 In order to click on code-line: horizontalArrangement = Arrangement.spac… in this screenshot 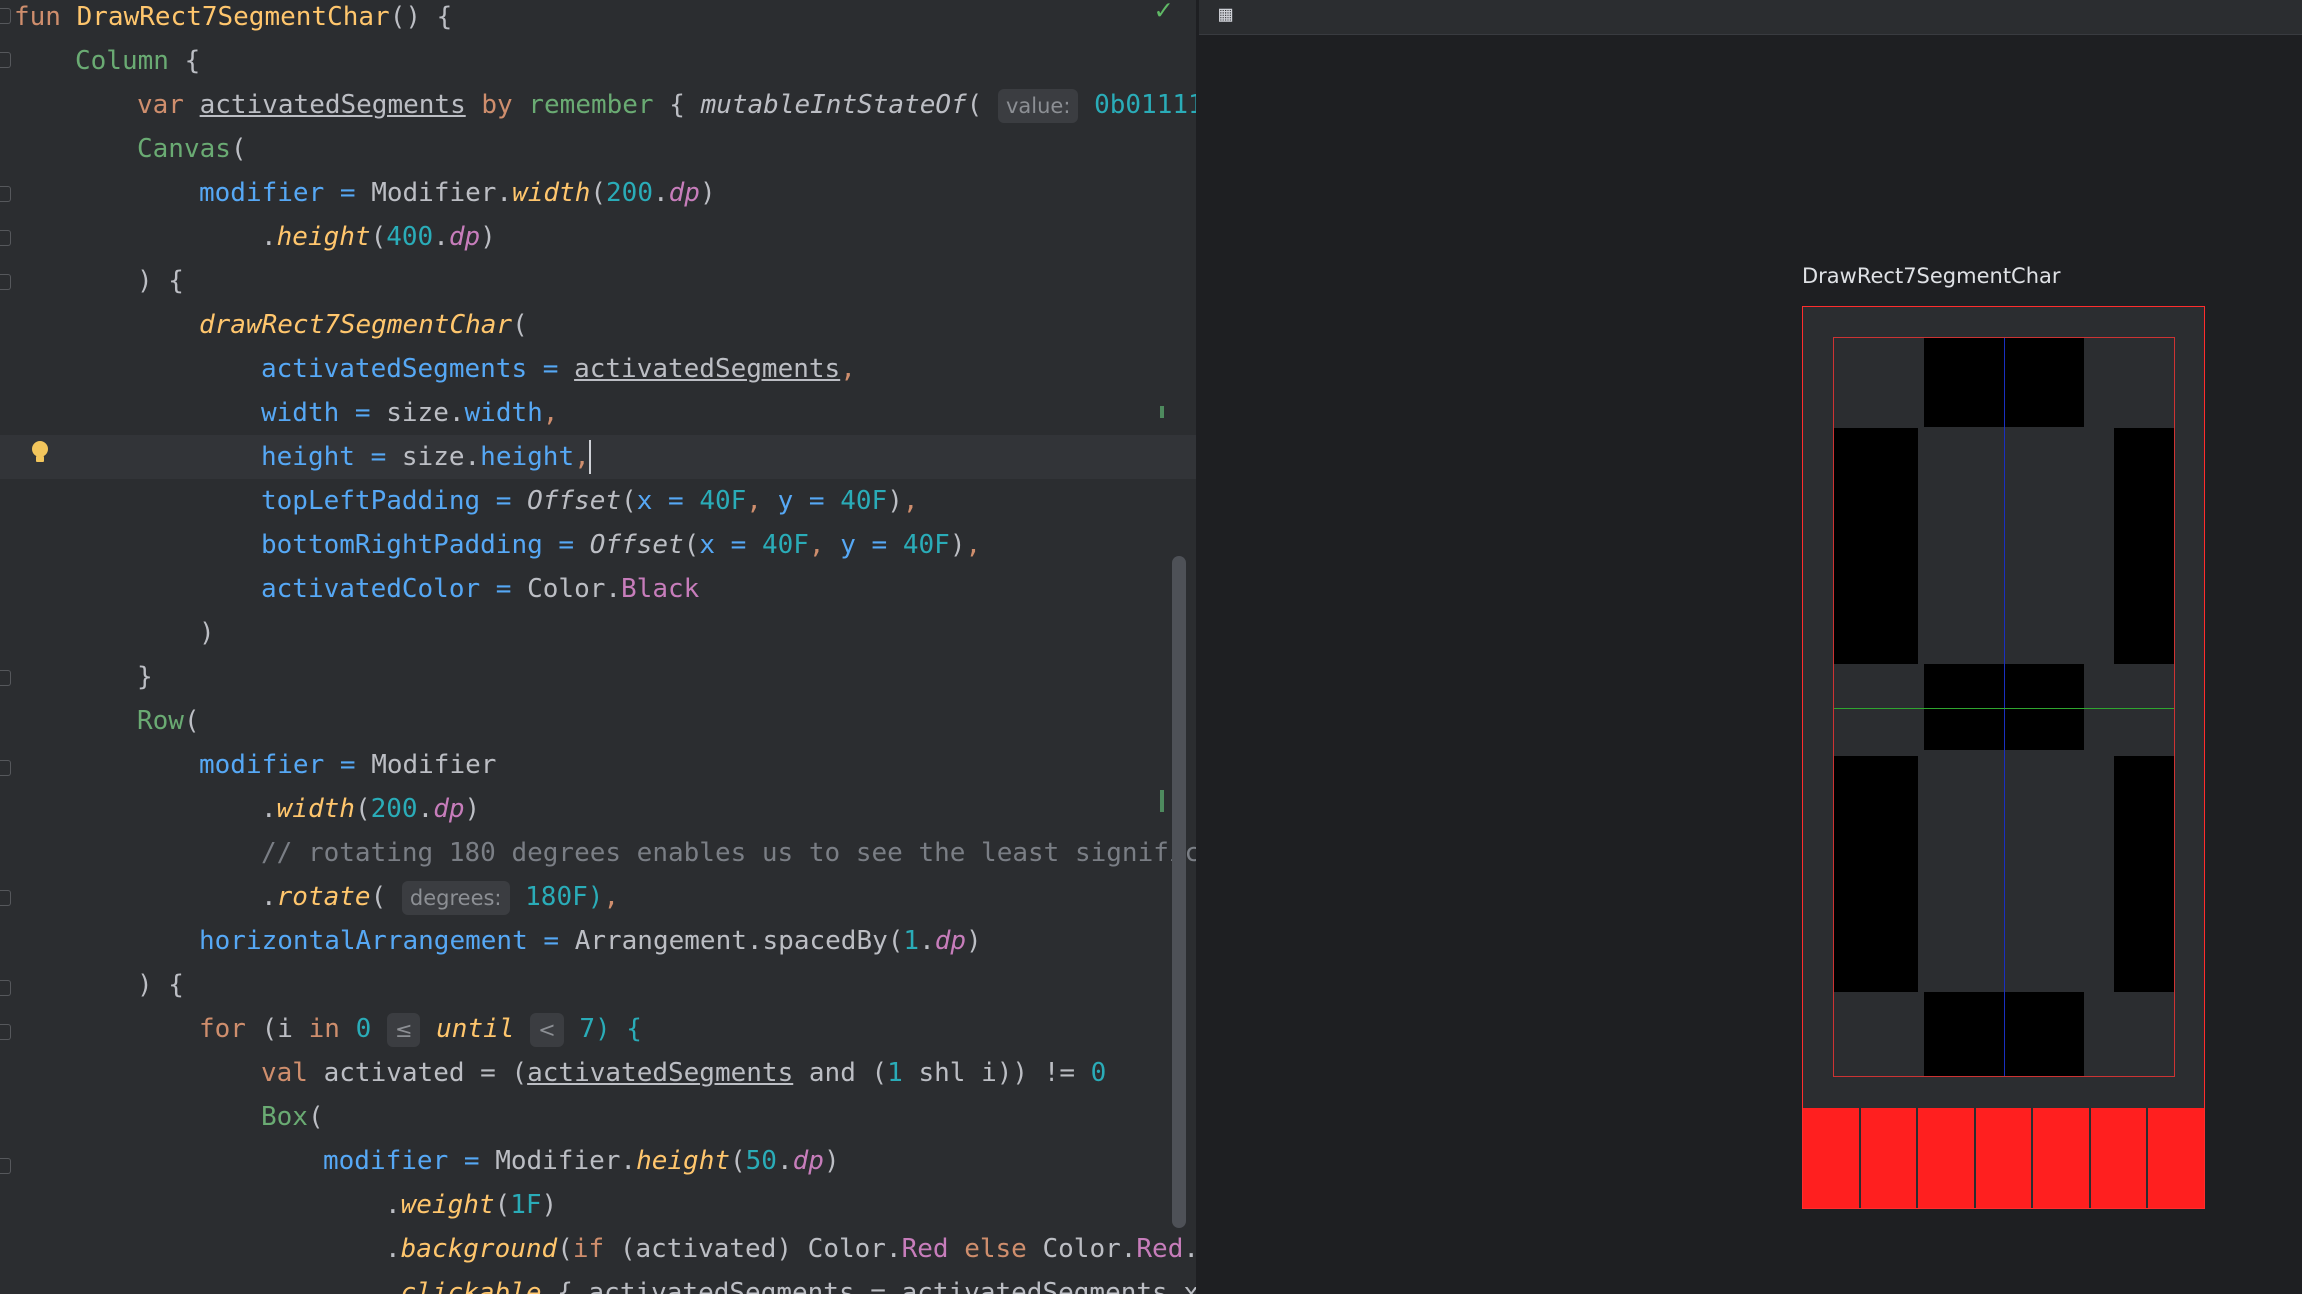, I will do `click(590, 941)`.